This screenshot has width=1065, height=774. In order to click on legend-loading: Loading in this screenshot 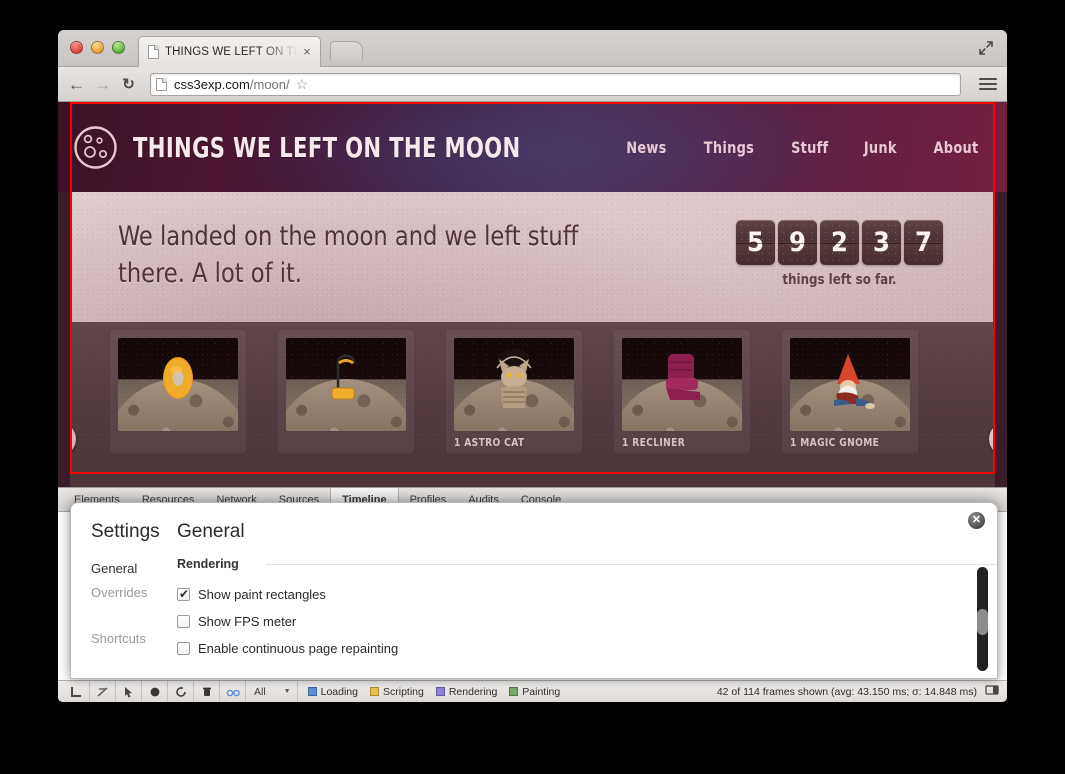, I will do `click(332, 691)`.